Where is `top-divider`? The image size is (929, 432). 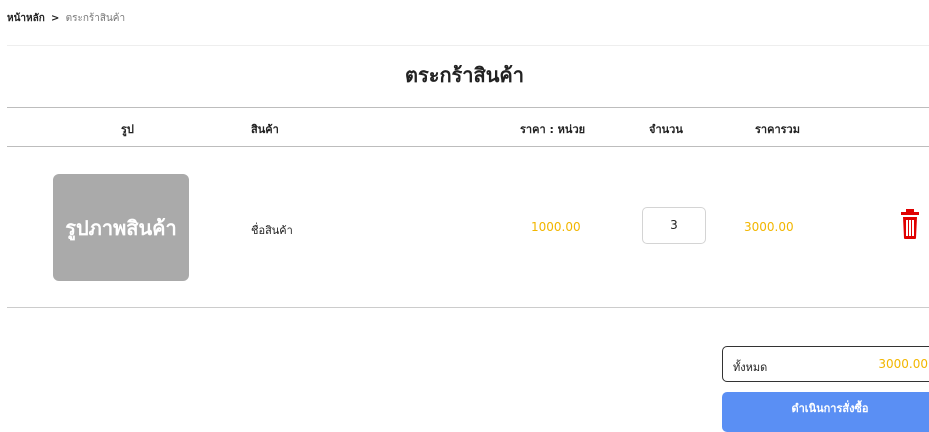
top-divider is located at coordinates (468, 45).